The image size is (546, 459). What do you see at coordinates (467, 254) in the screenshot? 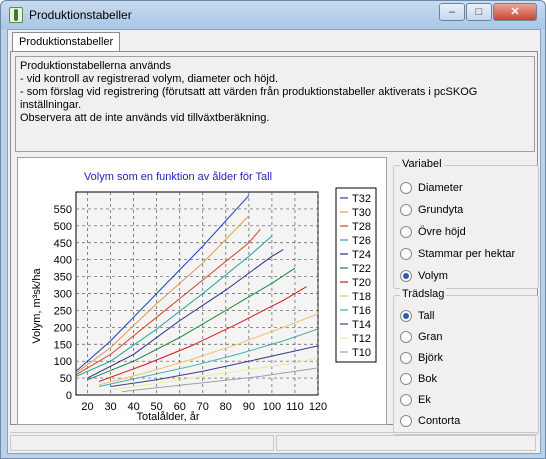
I see `variabel-option-label: Stammar per hektar` at bounding box center [467, 254].